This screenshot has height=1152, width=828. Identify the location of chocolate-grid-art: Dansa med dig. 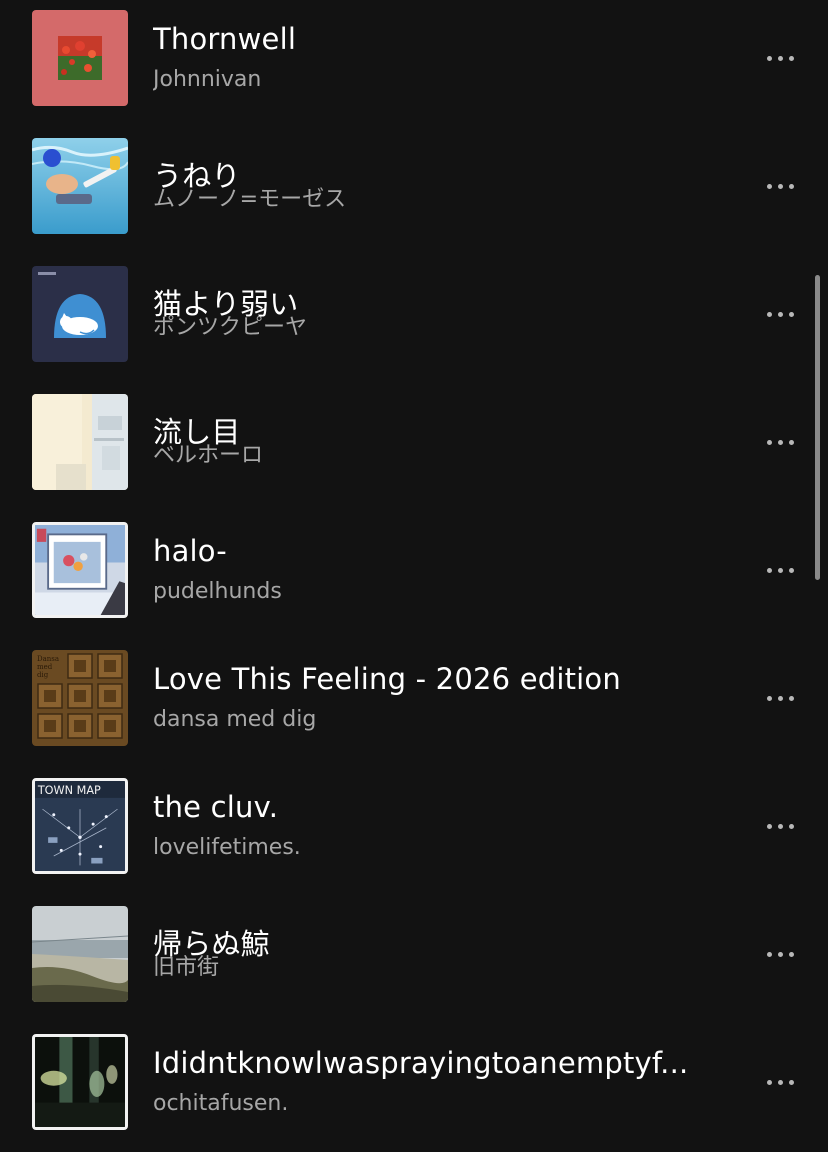
(80, 698).